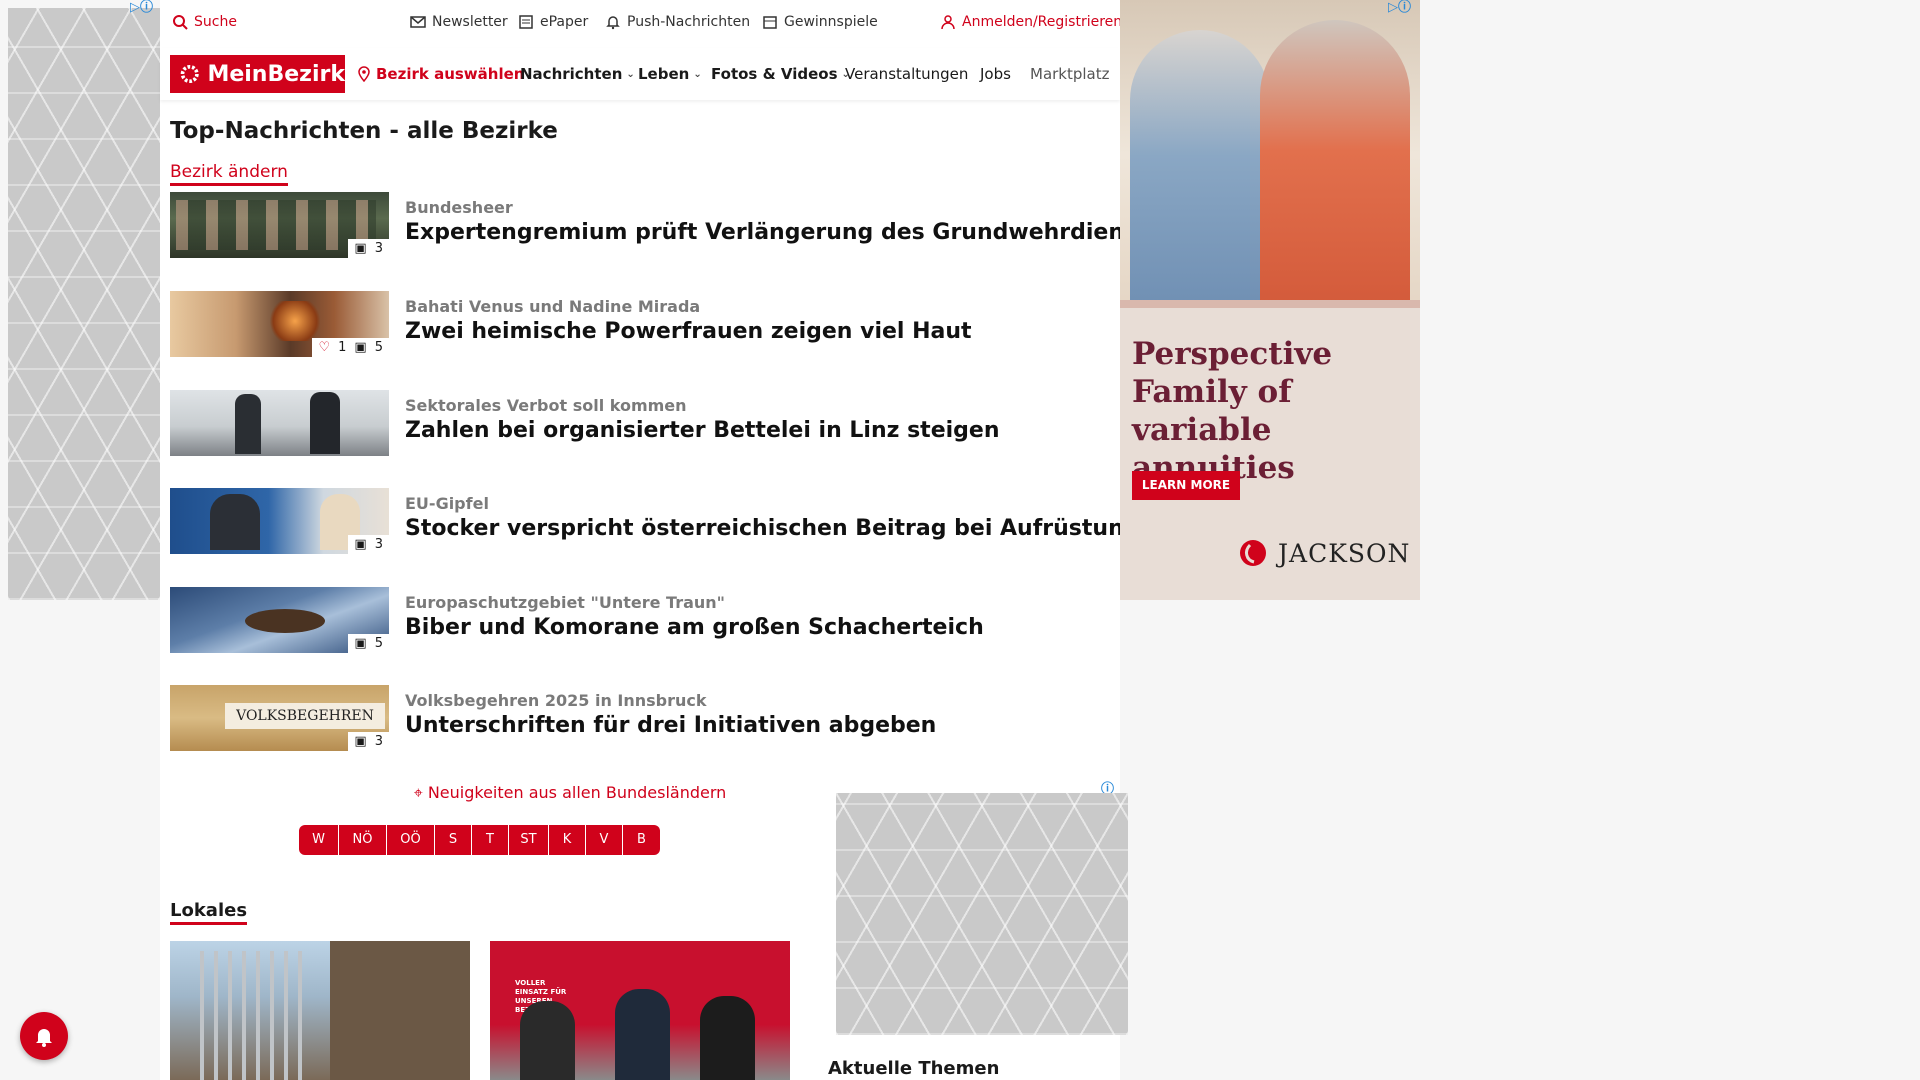 This screenshot has height=1080, width=1920. What do you see at coordinates (447, 503) in the screenshot?
I see `article-kicker: EU-Gipfel` at bounding box center [447, 503].